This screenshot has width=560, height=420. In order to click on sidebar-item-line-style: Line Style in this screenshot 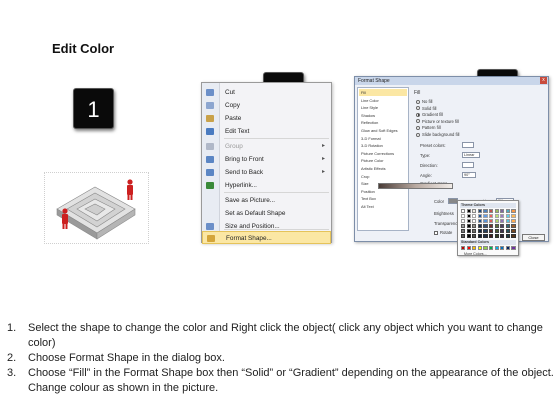, I will do `click(383, 107)`.